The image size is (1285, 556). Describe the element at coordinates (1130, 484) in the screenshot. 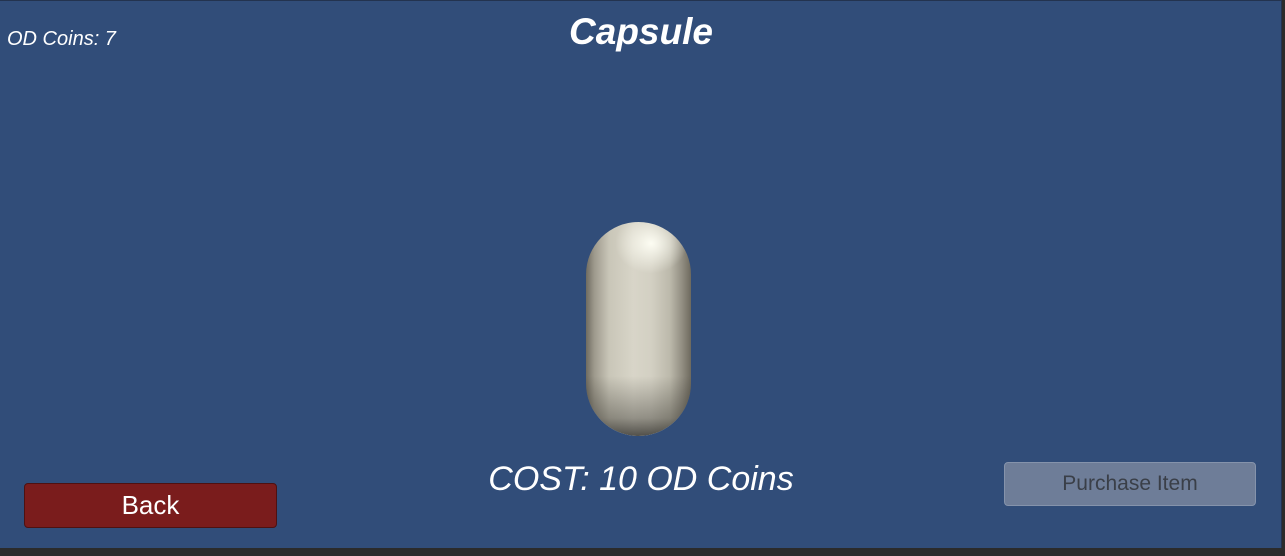

I see `purchase-item-button: Purchase Item` at that location.